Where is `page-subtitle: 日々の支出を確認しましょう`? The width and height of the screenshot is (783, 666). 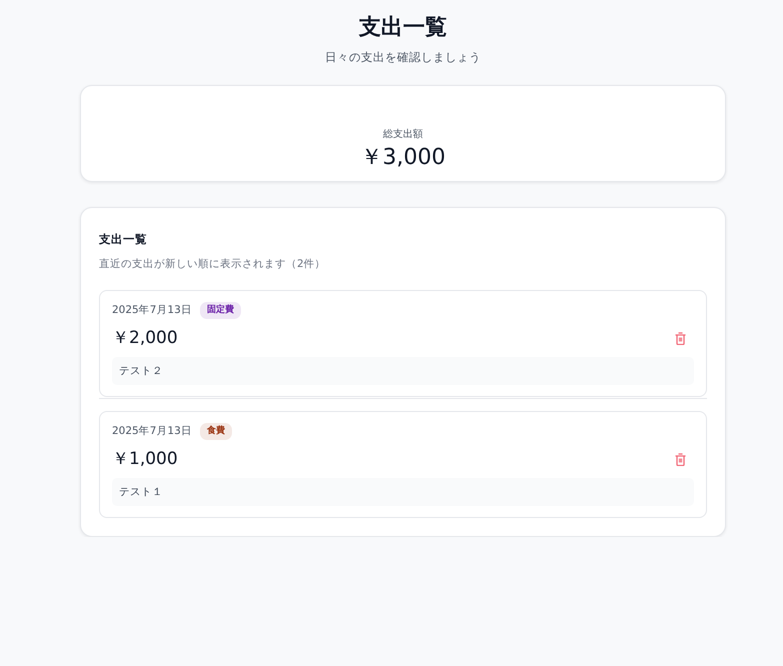 page-subtitle: 日々の支出を確認しましょう is located at coordinates (403, 57).